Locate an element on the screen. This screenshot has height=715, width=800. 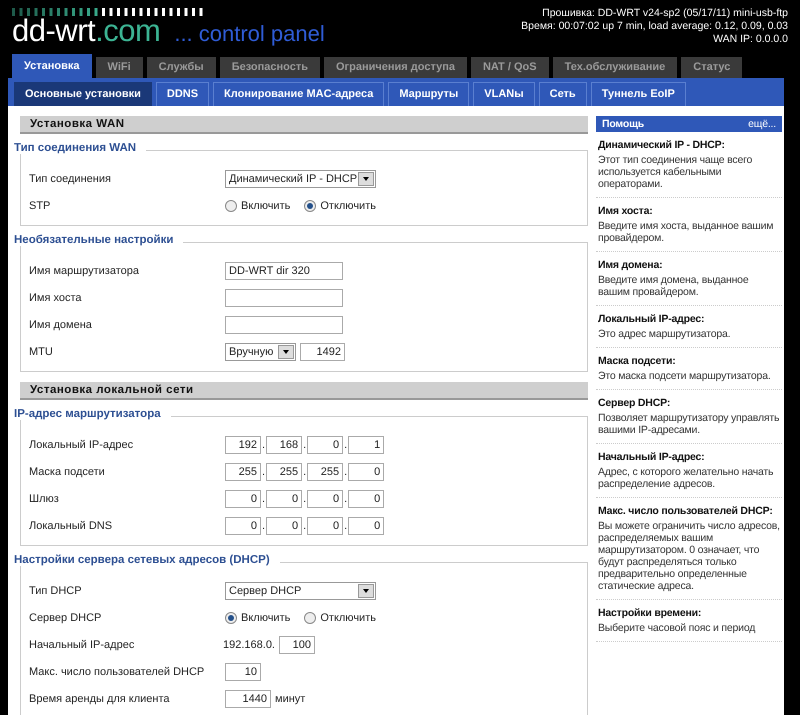
octet-field: 1 is located at coordinates (366, 445).